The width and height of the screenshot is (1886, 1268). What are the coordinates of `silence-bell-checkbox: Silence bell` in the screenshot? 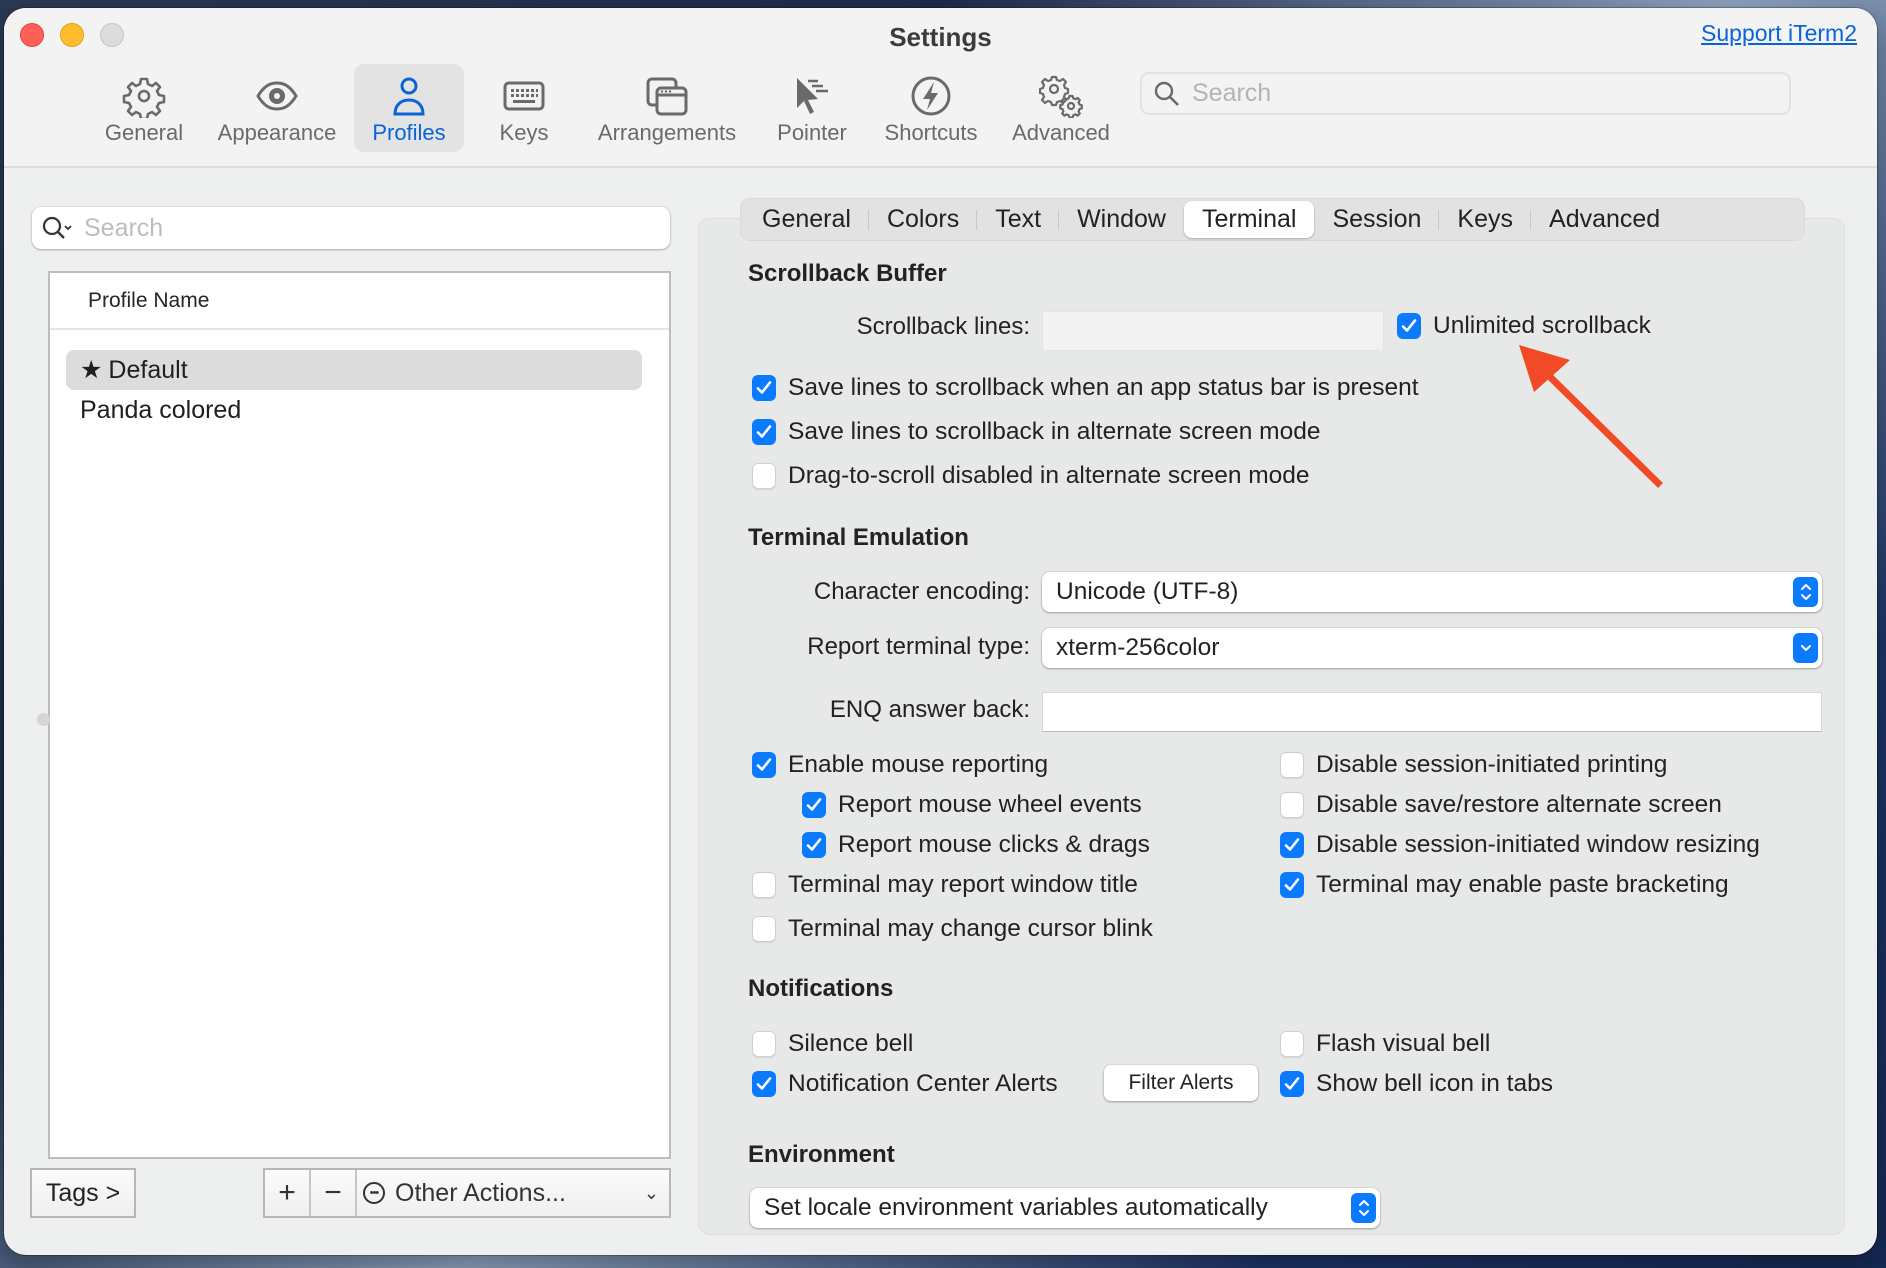 It's located at (832, 1044).